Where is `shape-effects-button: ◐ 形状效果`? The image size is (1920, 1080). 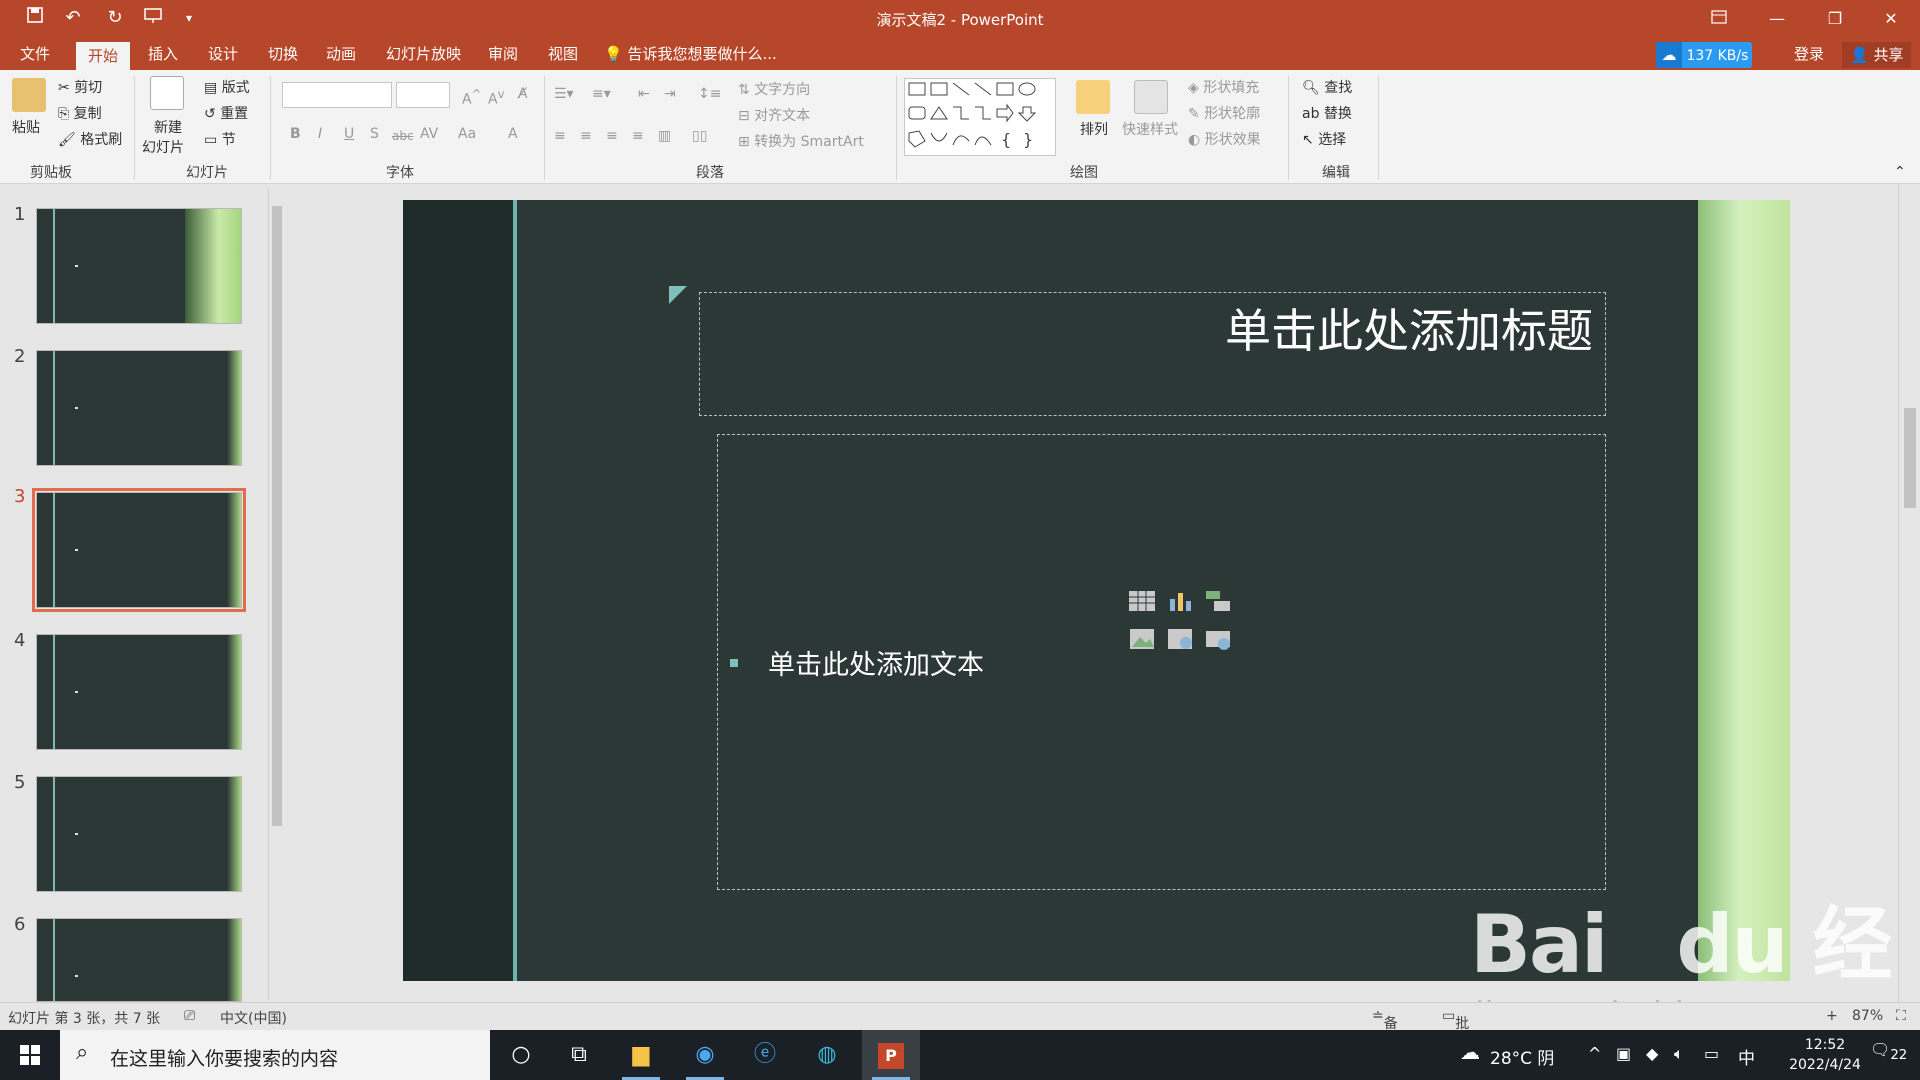
shape-effects-button: ◐ 形状效果 is located at coordinates (1224, 140).